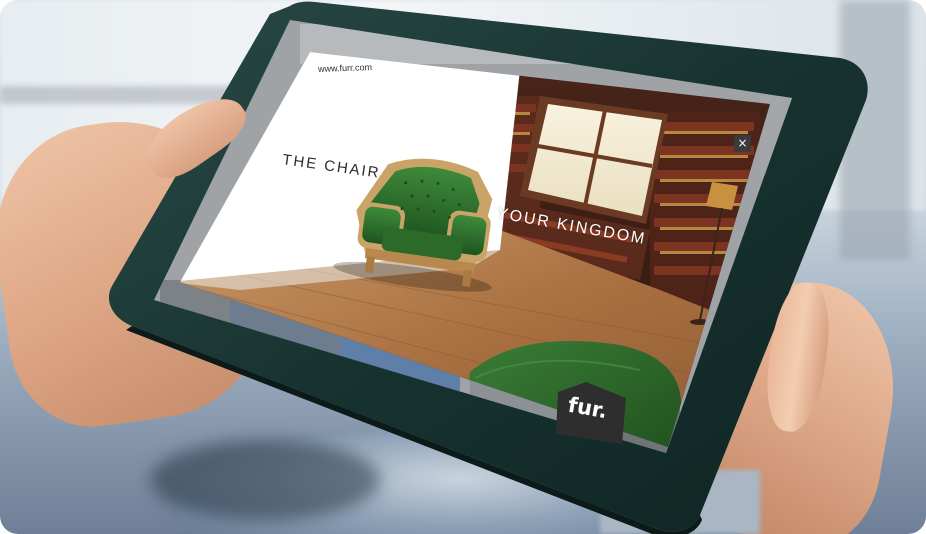  Describe the element at coordinates (345, 68) in the screenshot. I see `ad-url: www.furr.com` at that location.